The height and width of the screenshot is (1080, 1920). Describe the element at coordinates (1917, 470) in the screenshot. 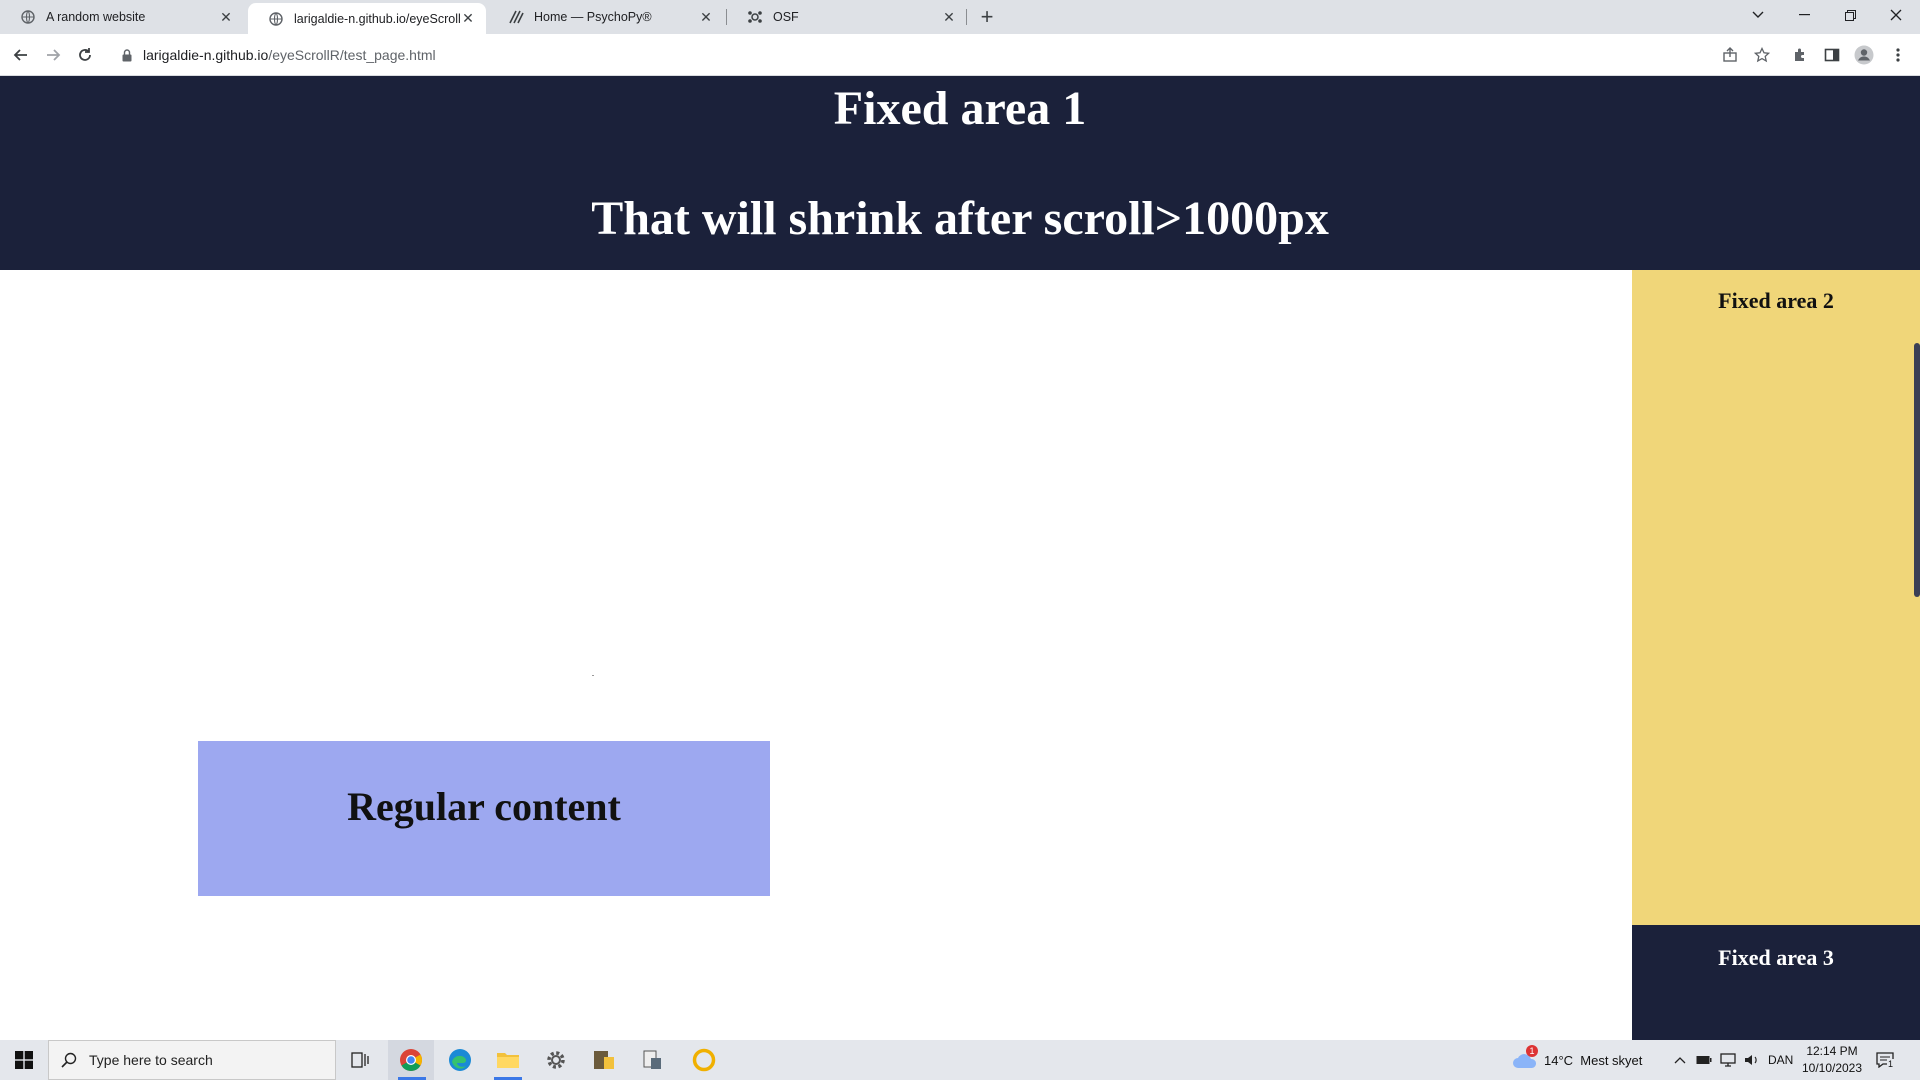

I see `scrollbar-thumb` at that location.